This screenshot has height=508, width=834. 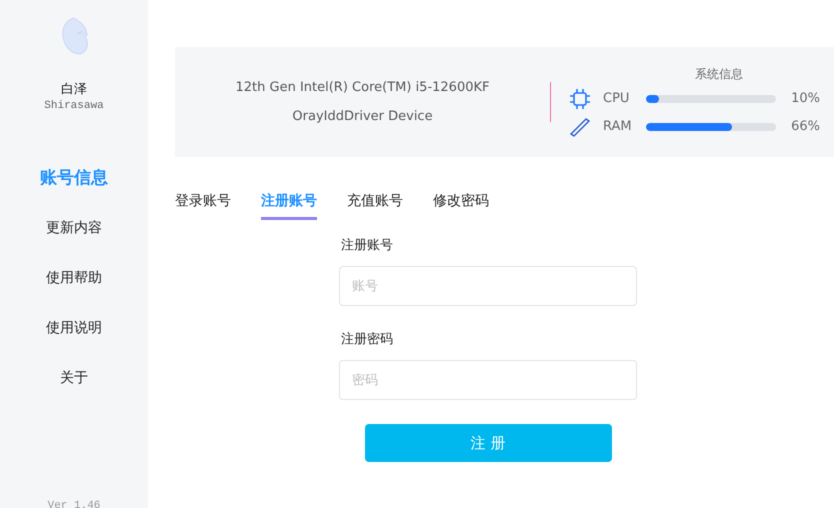 What do you see at coordinates (618, 126) in the screenshot?
I see `meter-label: RAM` at bounding box center [618, 126].